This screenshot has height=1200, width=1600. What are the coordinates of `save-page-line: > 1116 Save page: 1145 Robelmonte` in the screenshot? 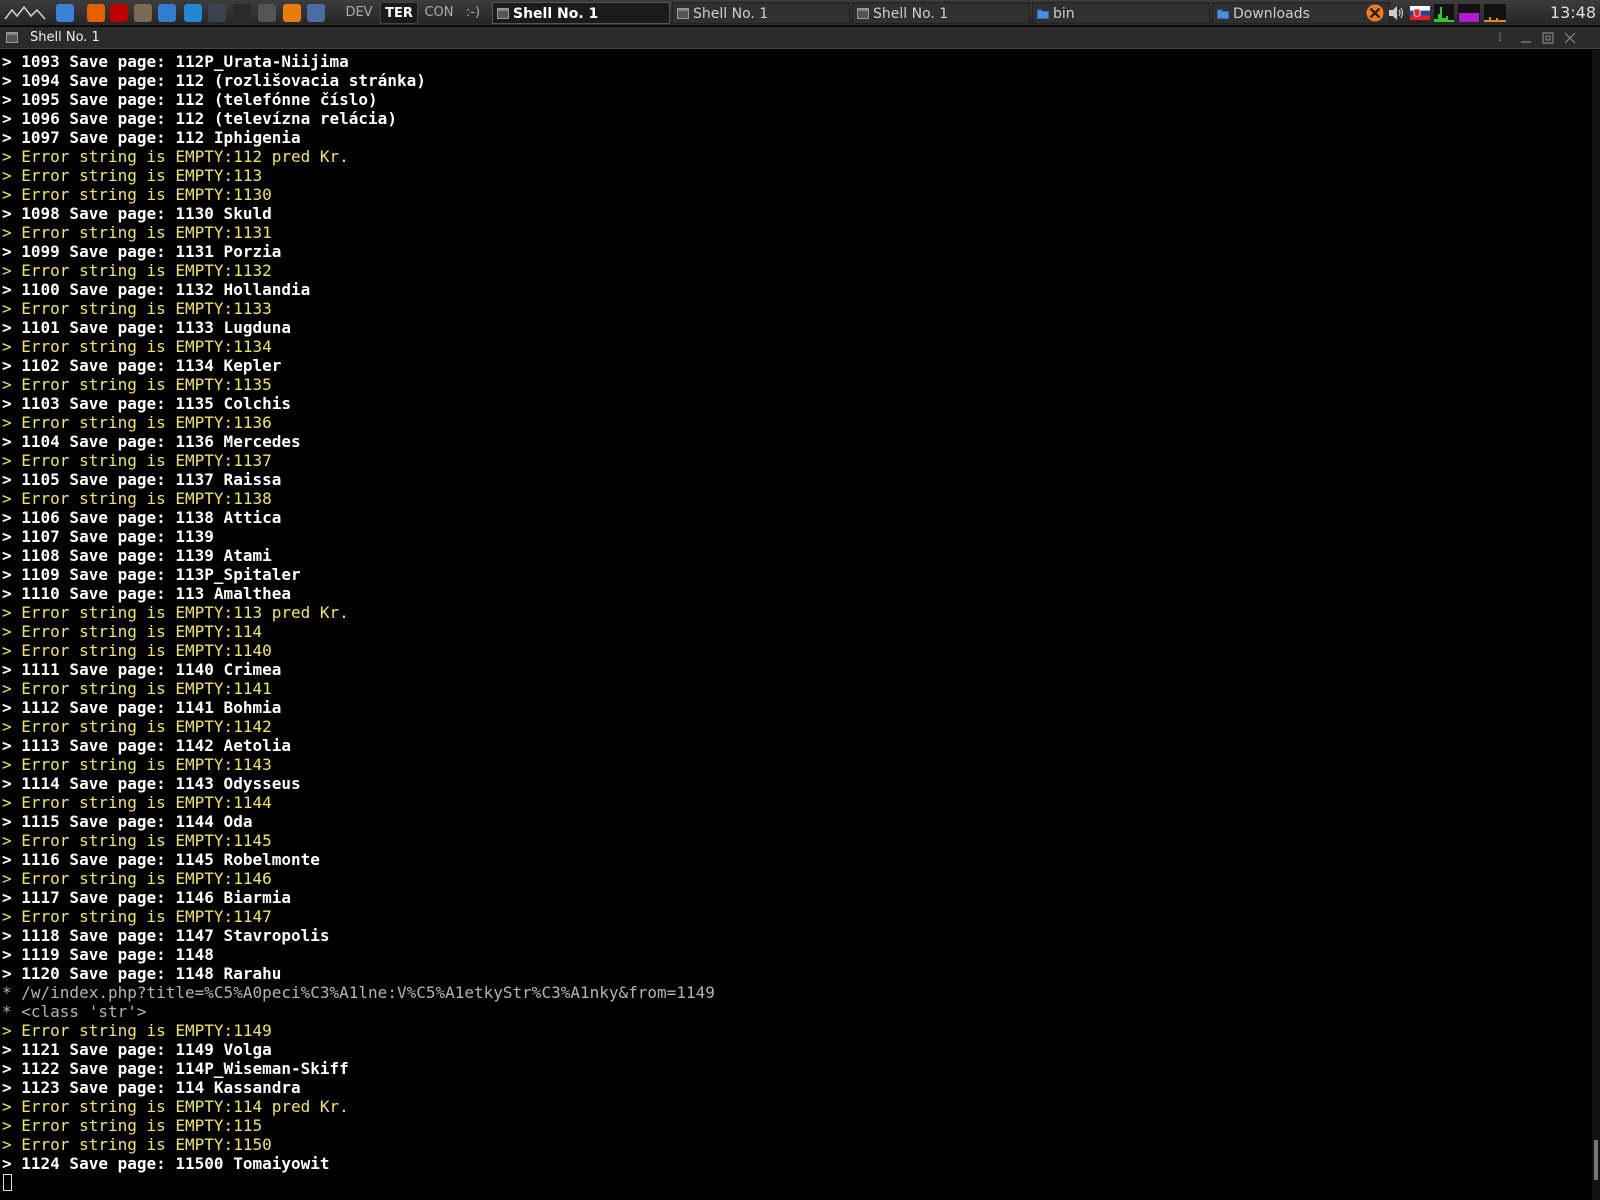 It's located at (161, 859).